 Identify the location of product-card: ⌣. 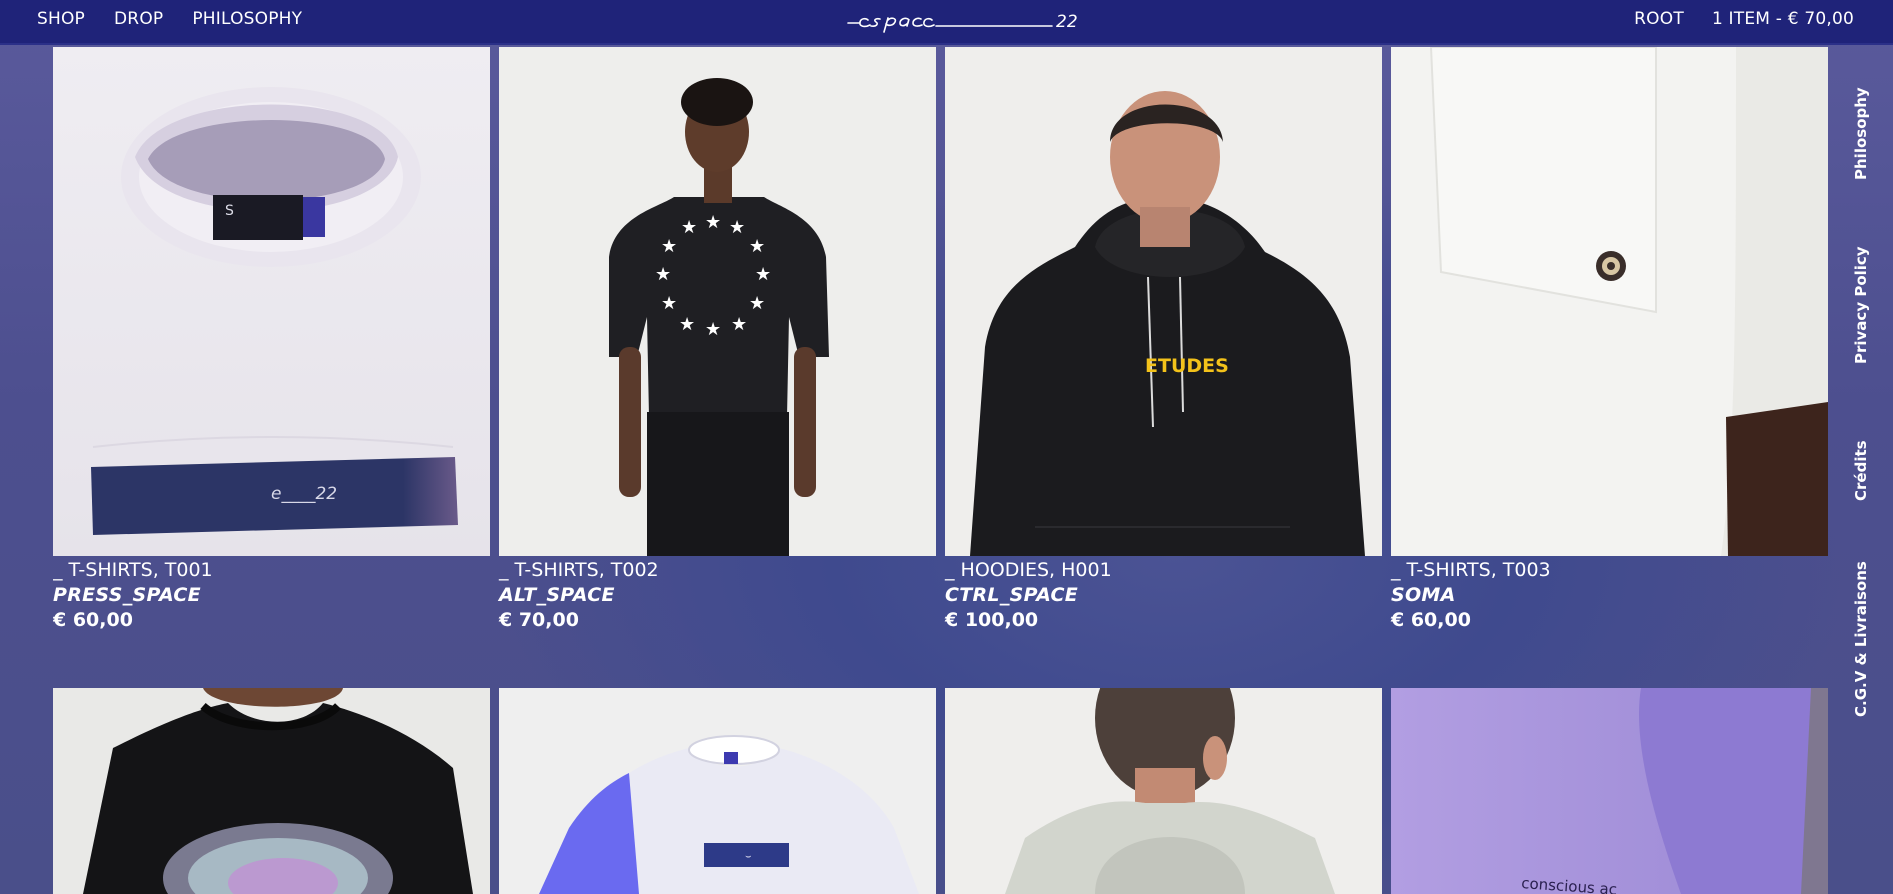
(717, 791).